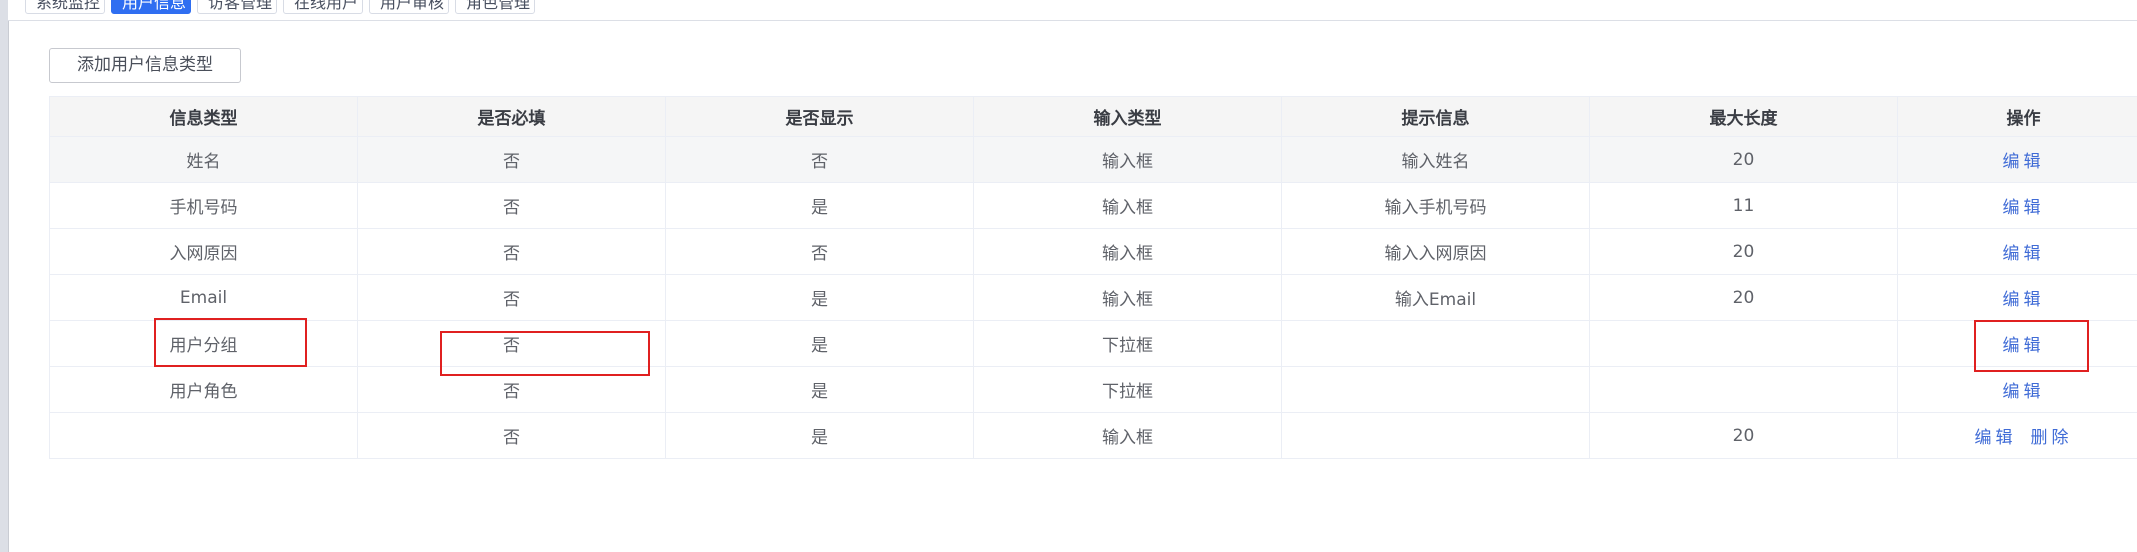  I want to click on column-header-hint: 提示信息, so click(1435, 116).